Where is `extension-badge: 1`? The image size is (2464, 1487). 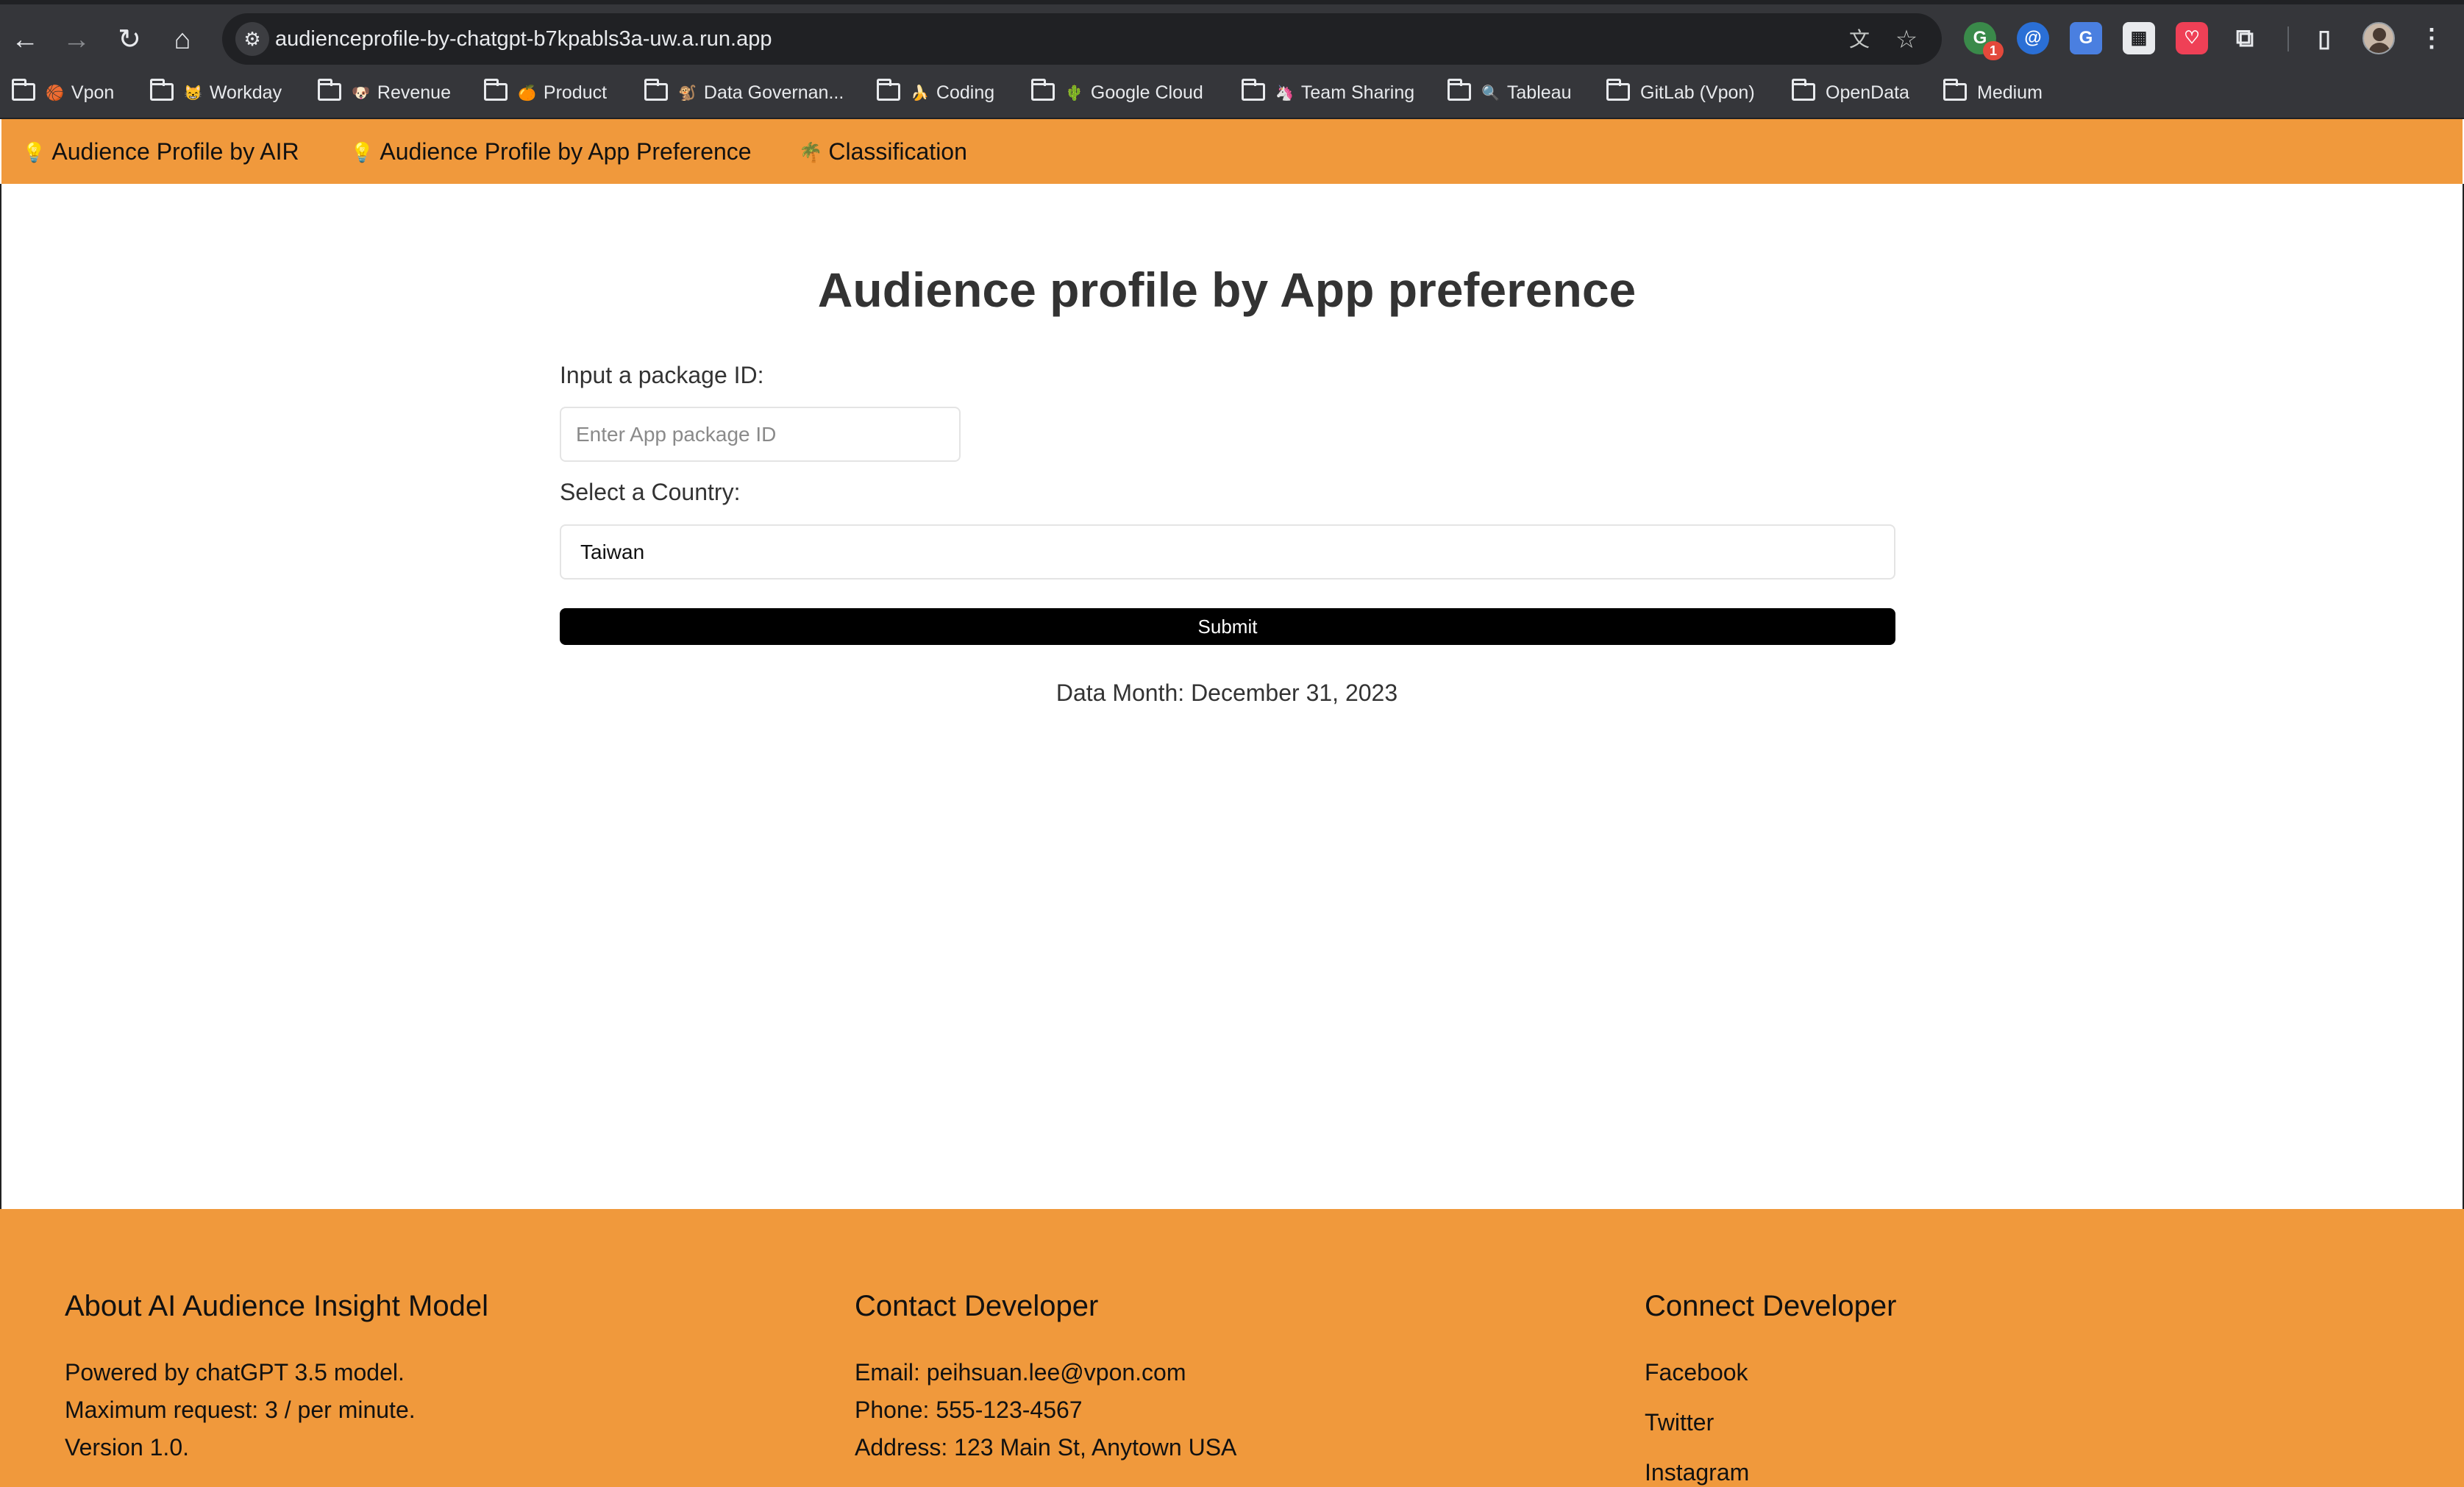 extension-badge: 1 is located at coordinates (1993, 51).